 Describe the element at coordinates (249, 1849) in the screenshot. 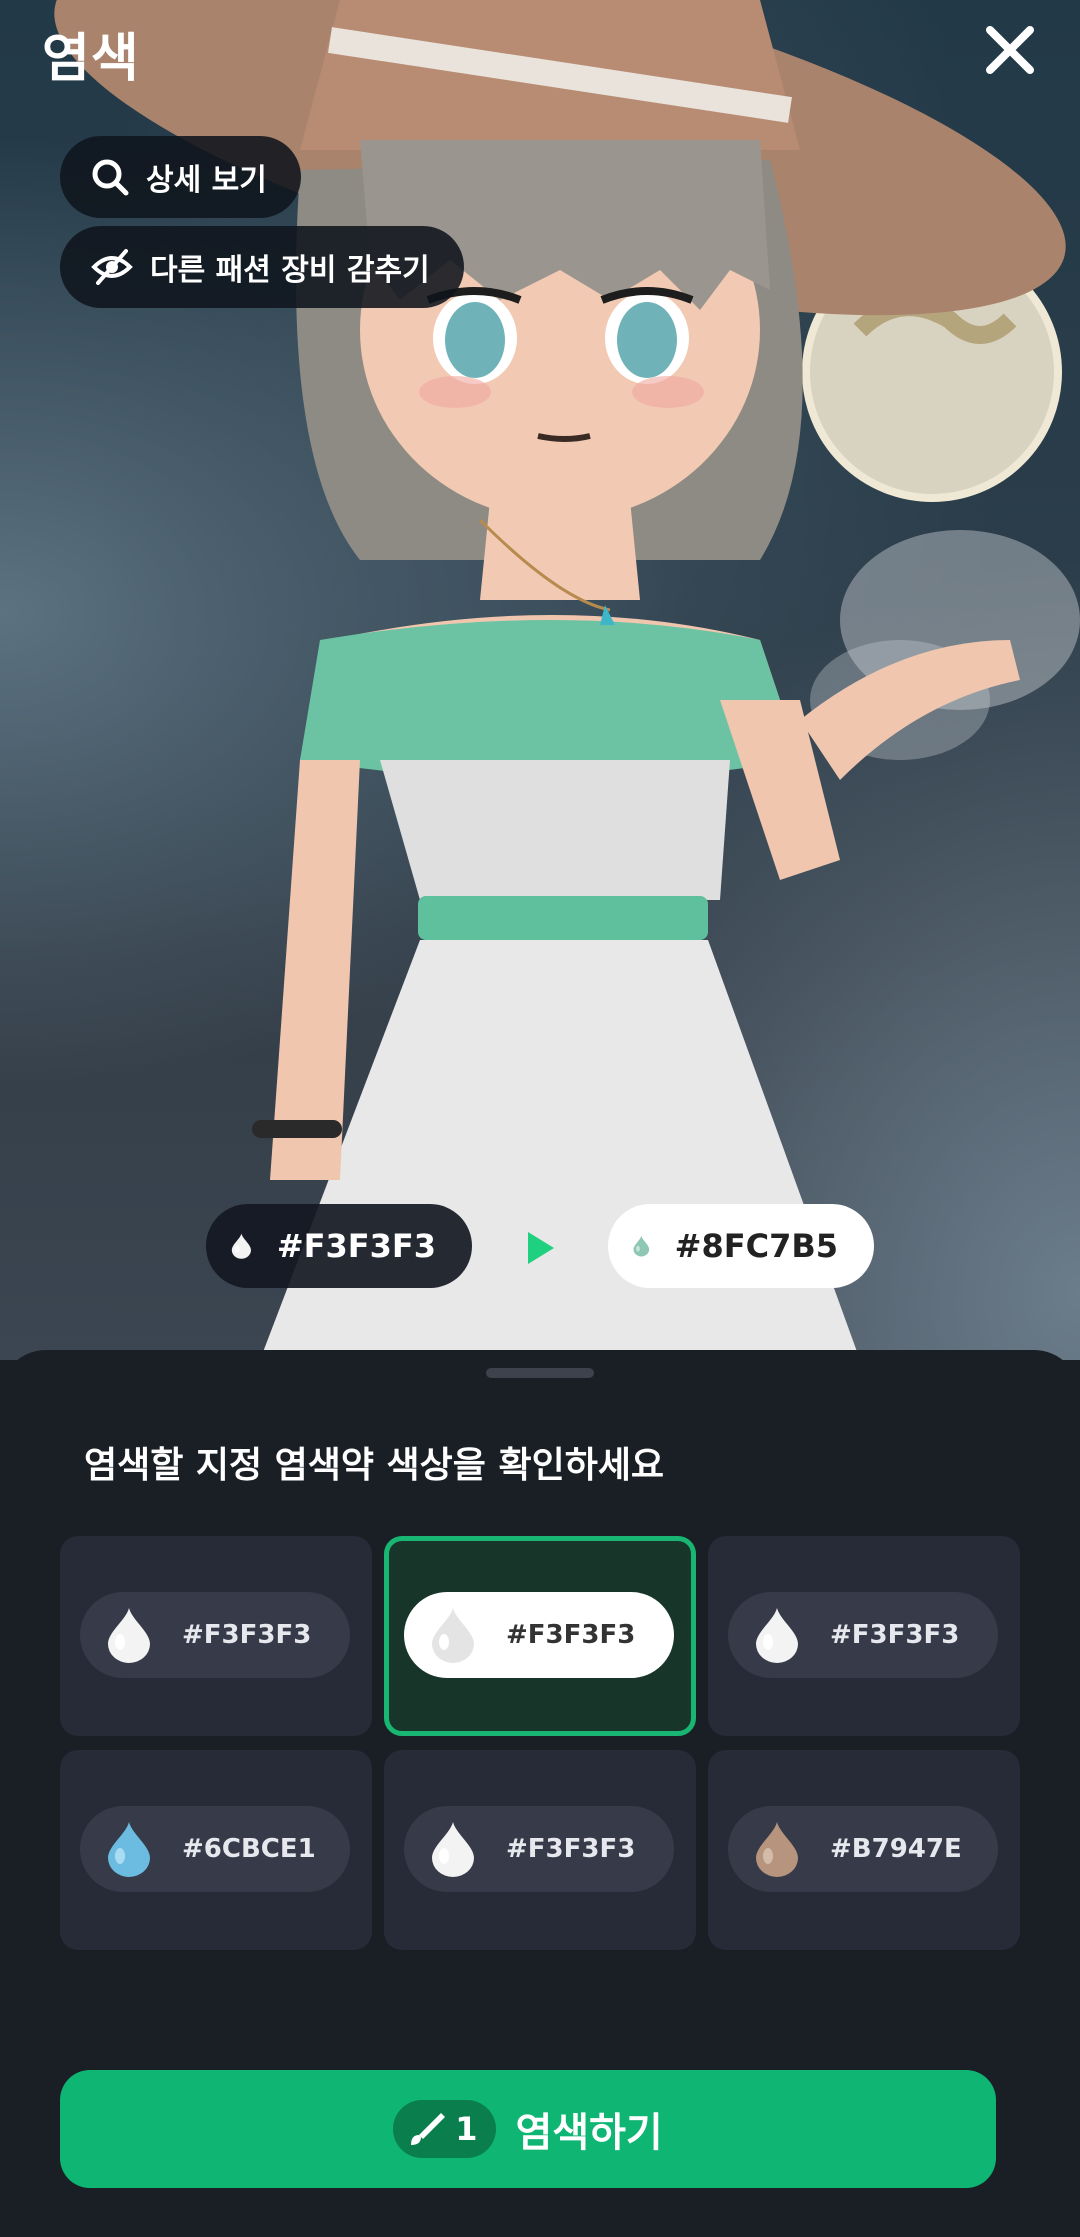

I see `dye-option-hex: #6CBCE1` at that location.